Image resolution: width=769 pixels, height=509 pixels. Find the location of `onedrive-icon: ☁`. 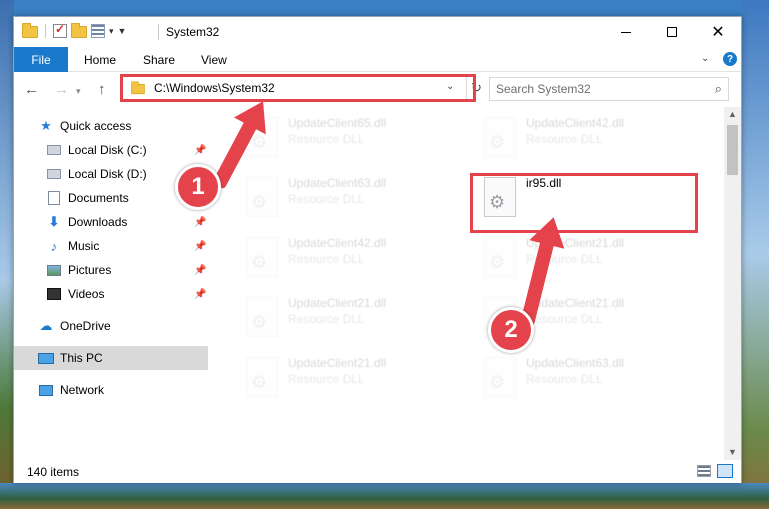

onedrive-icon: ☁ is located at coordinates (46, 325).